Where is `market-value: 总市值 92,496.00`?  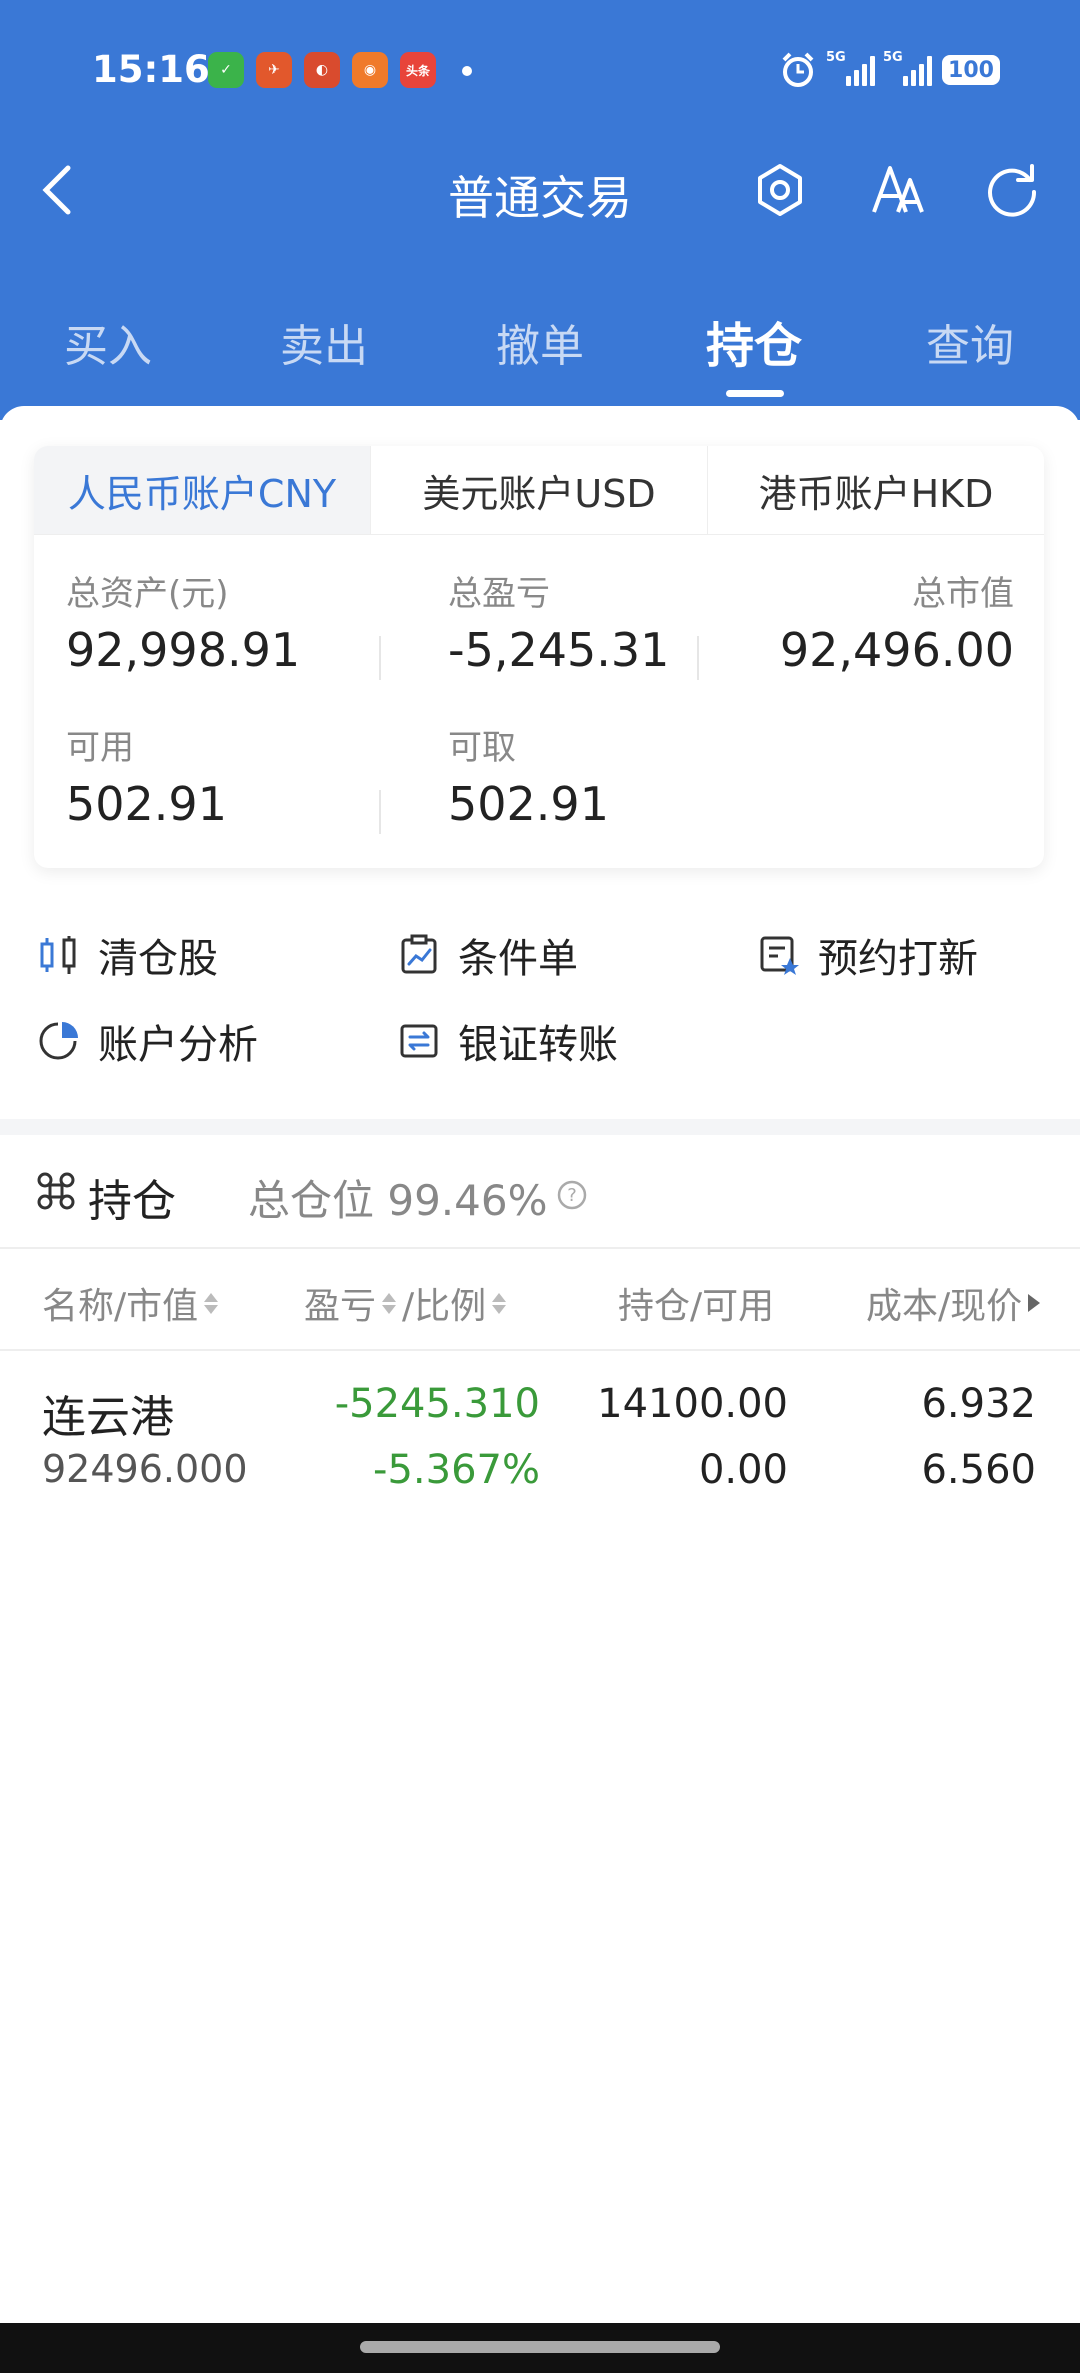
market-value: 总市值 92,496.00 is located at coordinates (897, 621).